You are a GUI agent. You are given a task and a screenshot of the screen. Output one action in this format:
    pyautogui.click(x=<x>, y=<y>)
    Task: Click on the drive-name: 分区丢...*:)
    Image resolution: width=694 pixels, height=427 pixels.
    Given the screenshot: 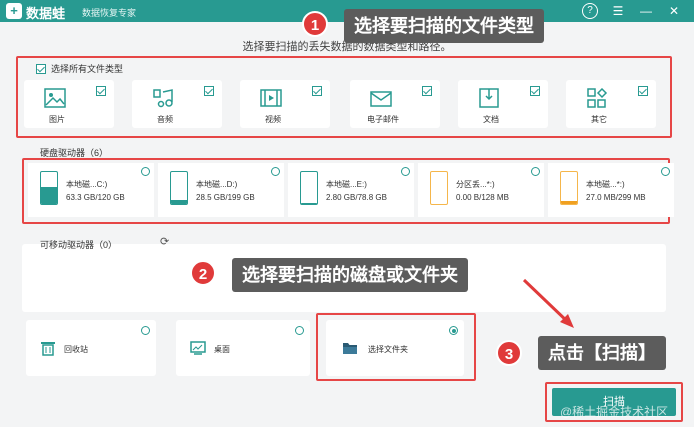 What is the action you would take?
    pyautogui.click(x=475, y=184)
    